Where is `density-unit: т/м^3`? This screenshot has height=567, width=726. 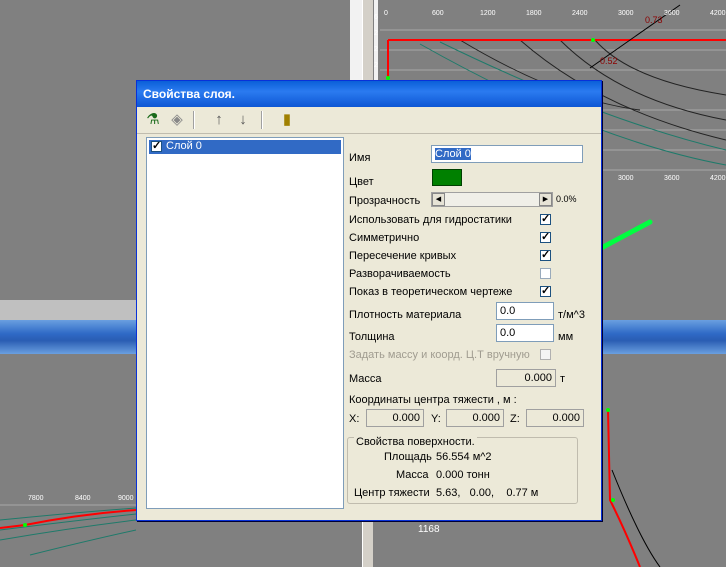
density-unit: т/м^3 is located at coordinates (571, 315).